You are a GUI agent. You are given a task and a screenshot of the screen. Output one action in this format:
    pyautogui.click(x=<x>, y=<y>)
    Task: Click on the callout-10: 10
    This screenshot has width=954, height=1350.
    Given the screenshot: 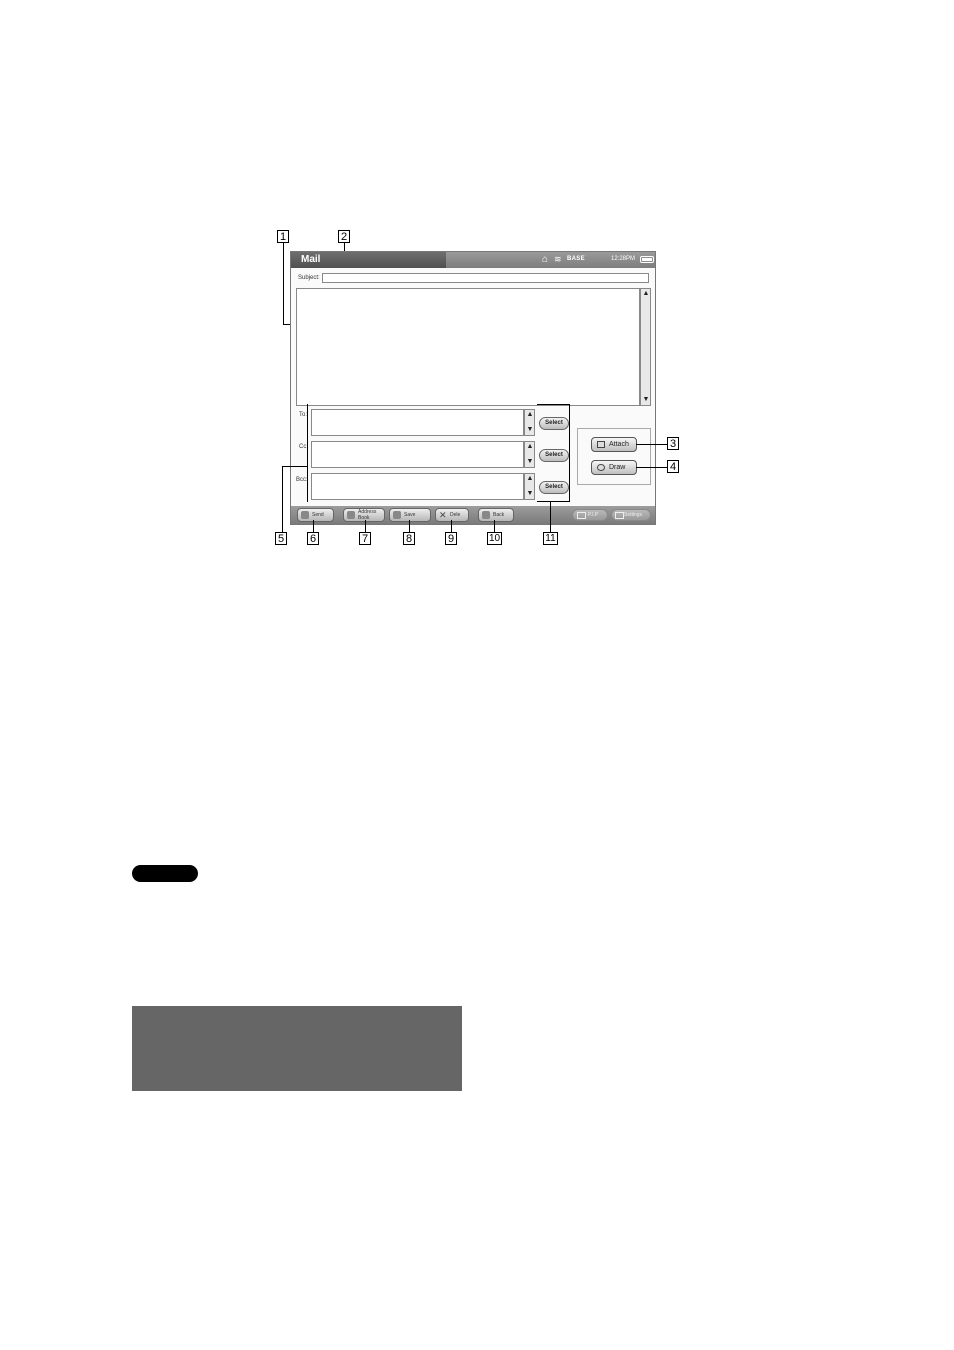 What is the action you would take?
    pyautogui.click(x=494, y=538)
    